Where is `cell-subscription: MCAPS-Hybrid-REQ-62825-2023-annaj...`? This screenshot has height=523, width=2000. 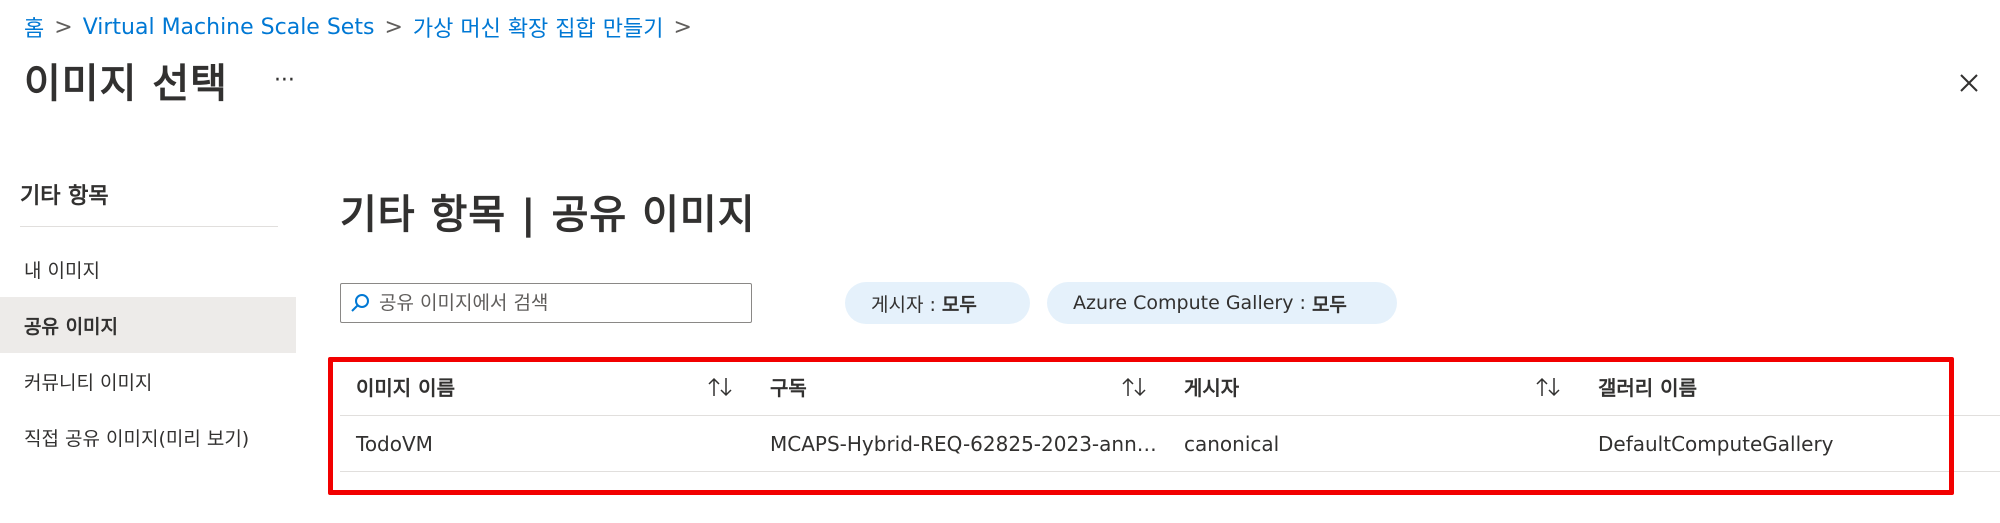
cell-subscription: MCAPS-Hybrid-REQ-62825-2023-annaj... is located at coordinates (961, 443).